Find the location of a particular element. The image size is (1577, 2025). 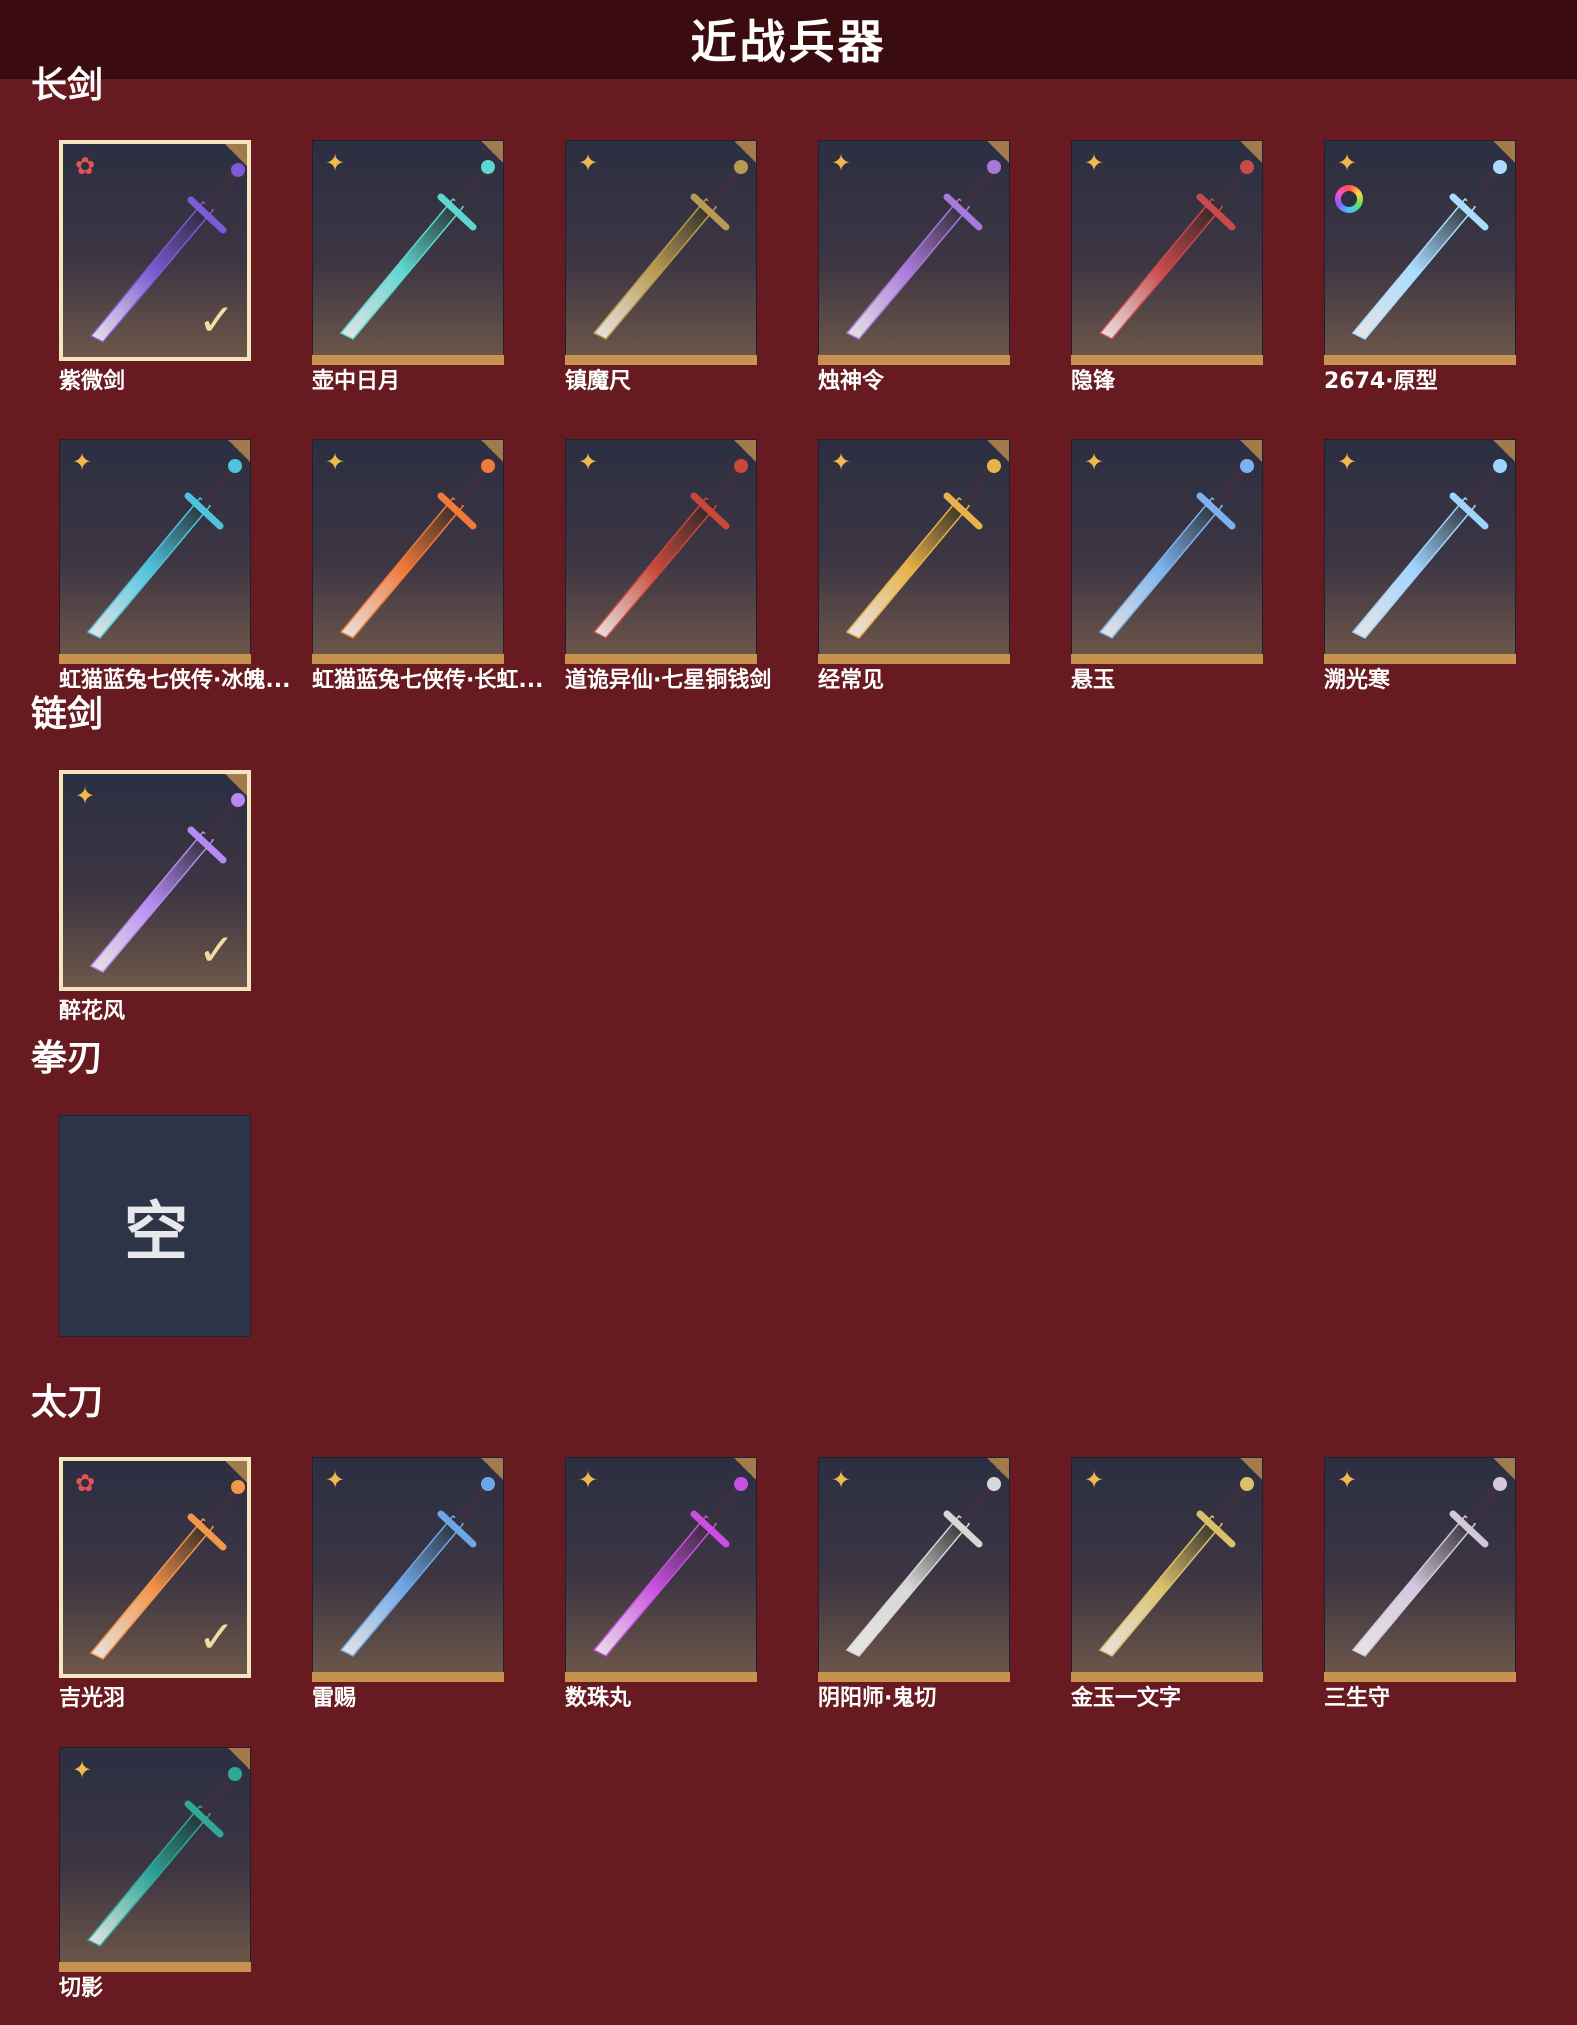

weapon-card: ✿ ✓ 紫微剑 is located at coordinates (155, 267).